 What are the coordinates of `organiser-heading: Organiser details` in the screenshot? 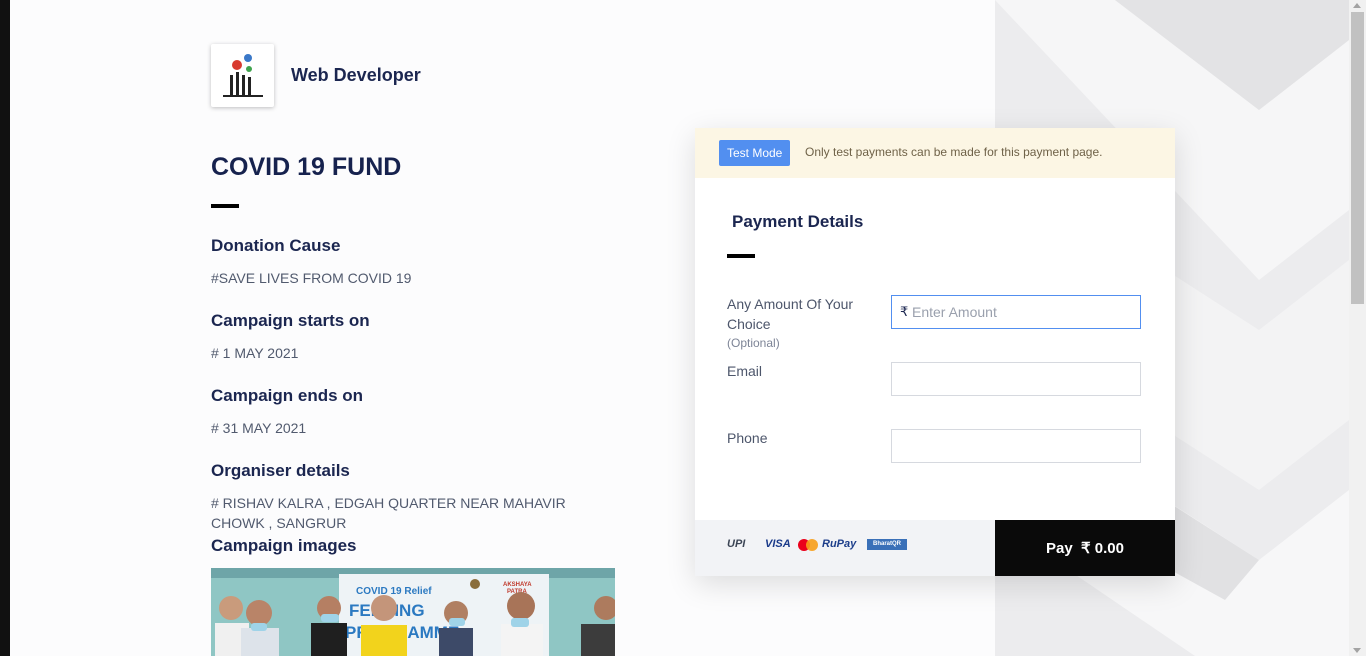 It's located at (280, 470).